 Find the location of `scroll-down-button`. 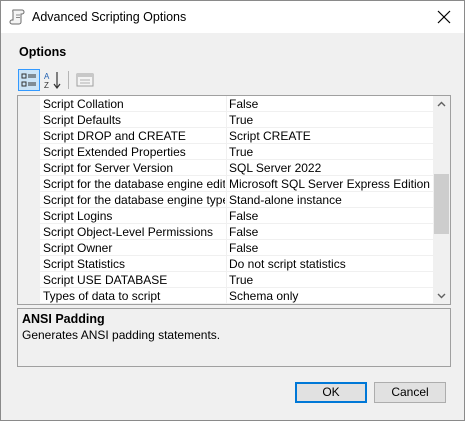

scroll-down-button is located at coordinates (441, 295).